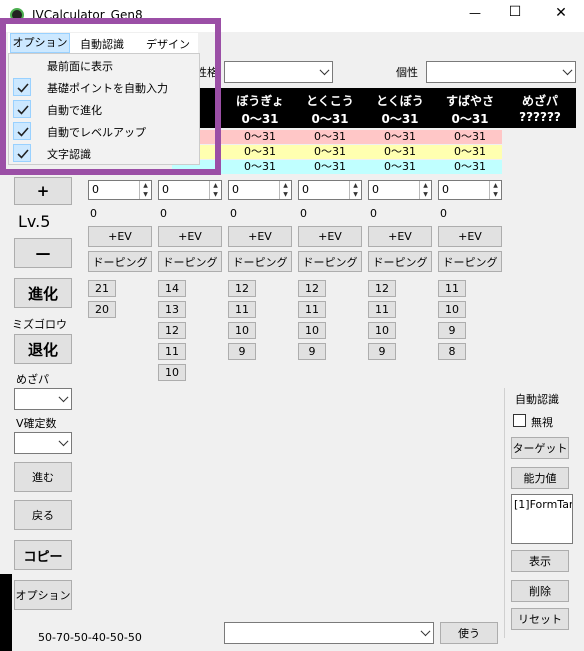  What do you see at coordinates (103, 87) in the screenshot?
I see `option-menu-item: 基礎ポイントを自動入力` at bounding box center [103, 87].